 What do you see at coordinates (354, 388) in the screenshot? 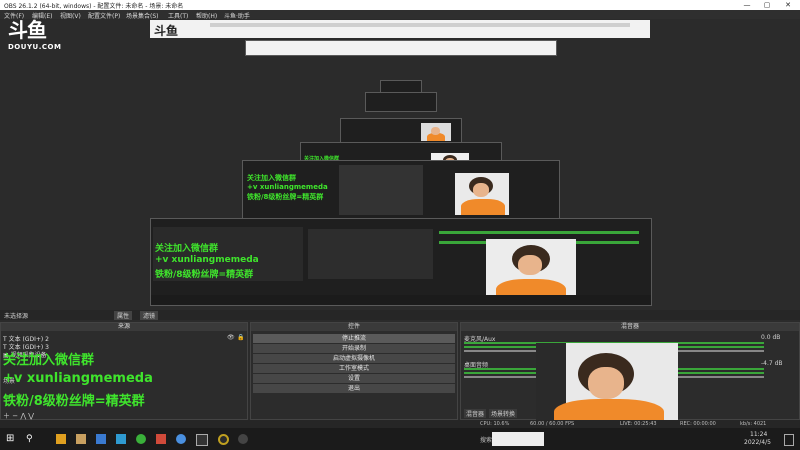
I see `exit-button: 退出` at bounding box center [354, 388].